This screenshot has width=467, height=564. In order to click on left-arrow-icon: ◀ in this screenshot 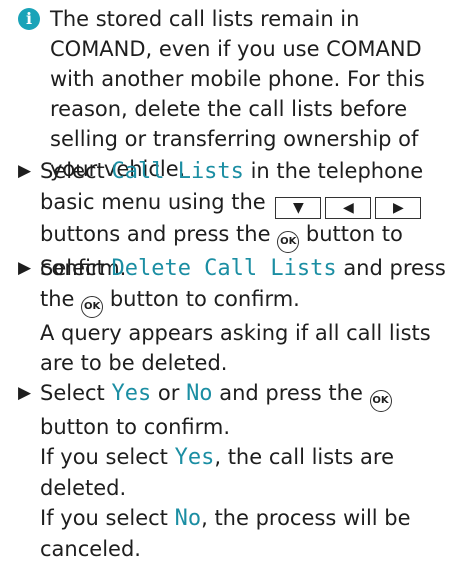, I will do `click(348, 208)`.